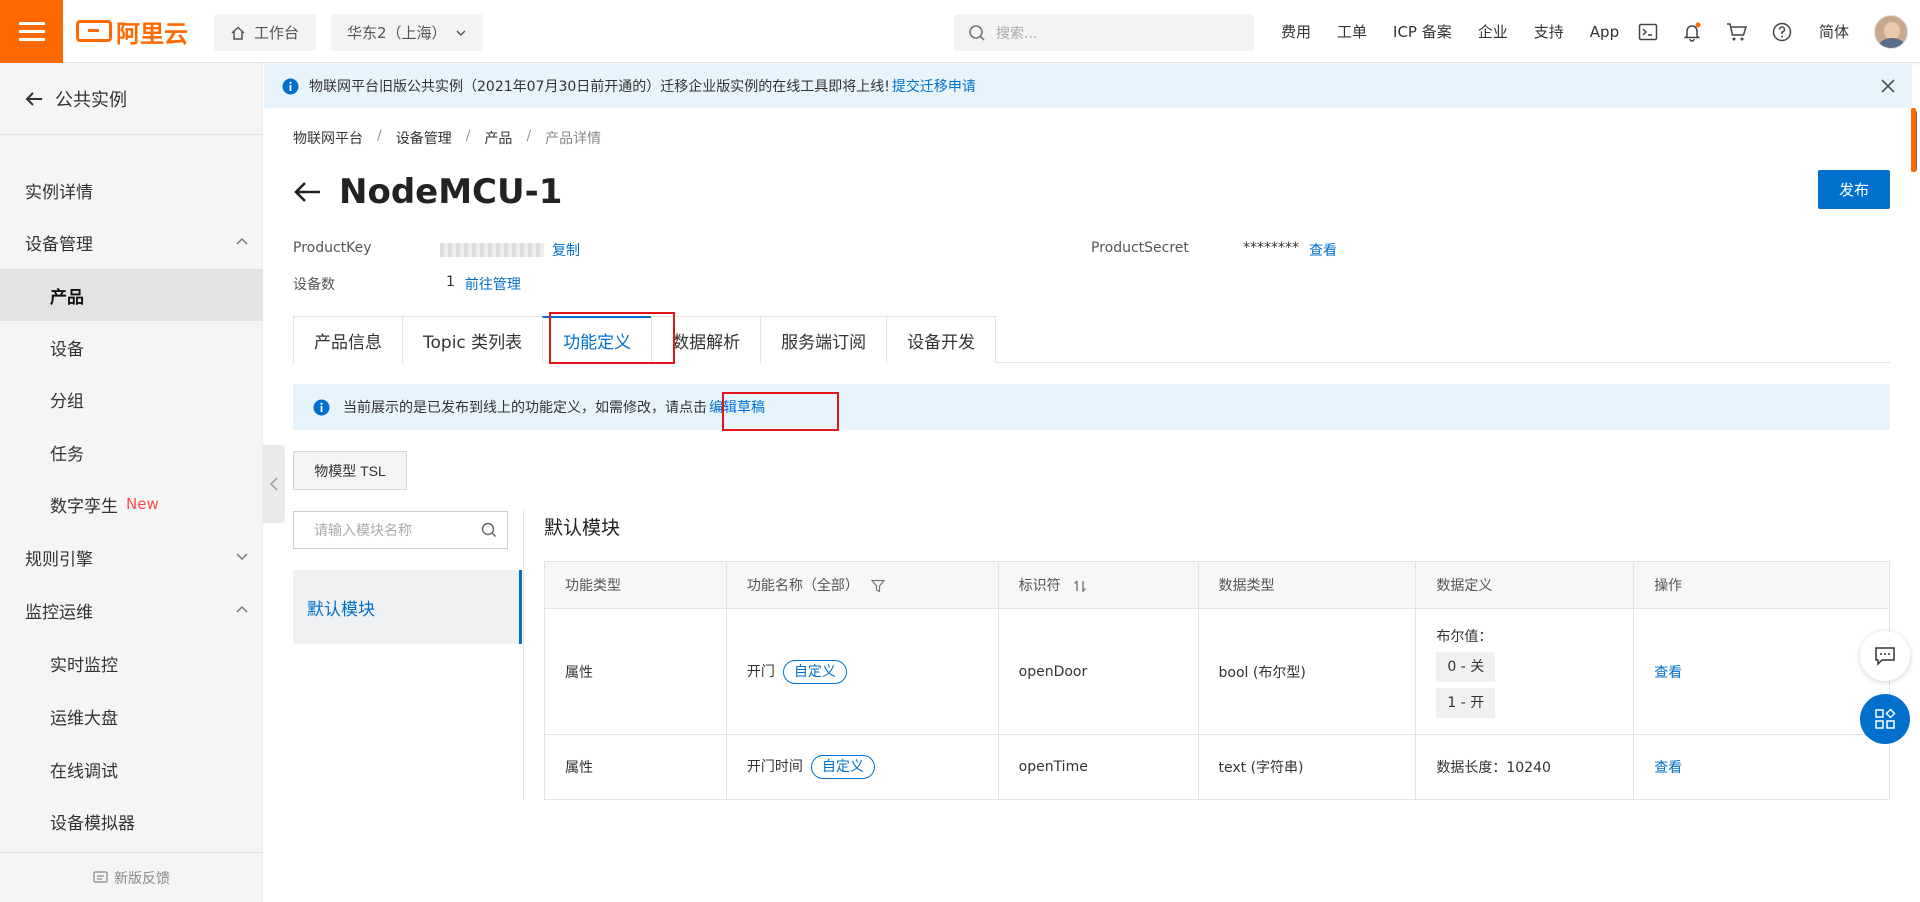 This screenshot has height=902, width=1920. What do you see at coordinates (131, 769) in the screenshot?
I see `sidebar-item-online-debug: 在线调试` at bounding box center [131, 769].